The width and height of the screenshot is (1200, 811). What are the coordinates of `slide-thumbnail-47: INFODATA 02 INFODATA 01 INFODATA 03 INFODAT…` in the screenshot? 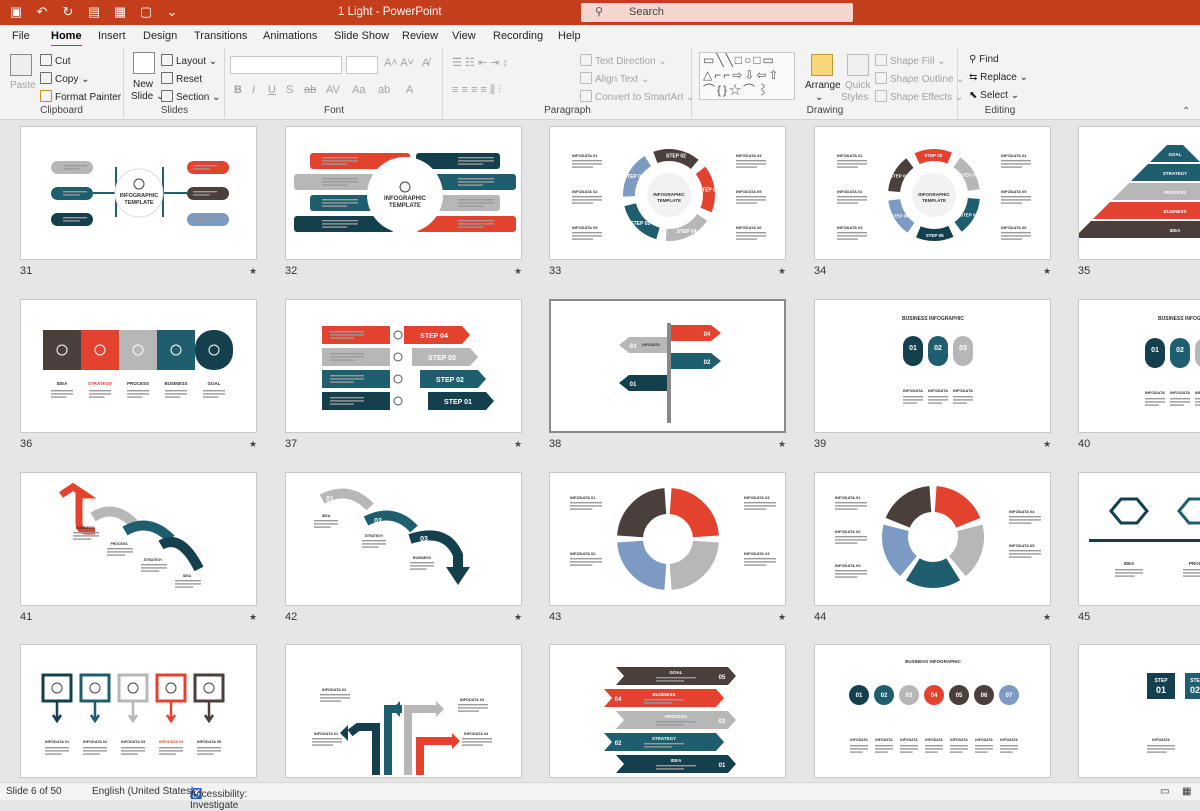 It's located at (403, 711).